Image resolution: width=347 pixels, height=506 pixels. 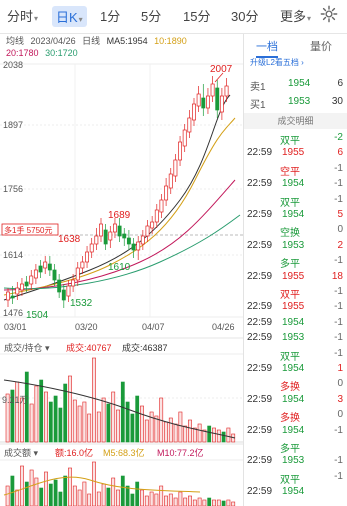 What do you see at coordinates (340, 230) in the screenshot?
I see `trade-volume: 0` at bounding box center [340, 230].